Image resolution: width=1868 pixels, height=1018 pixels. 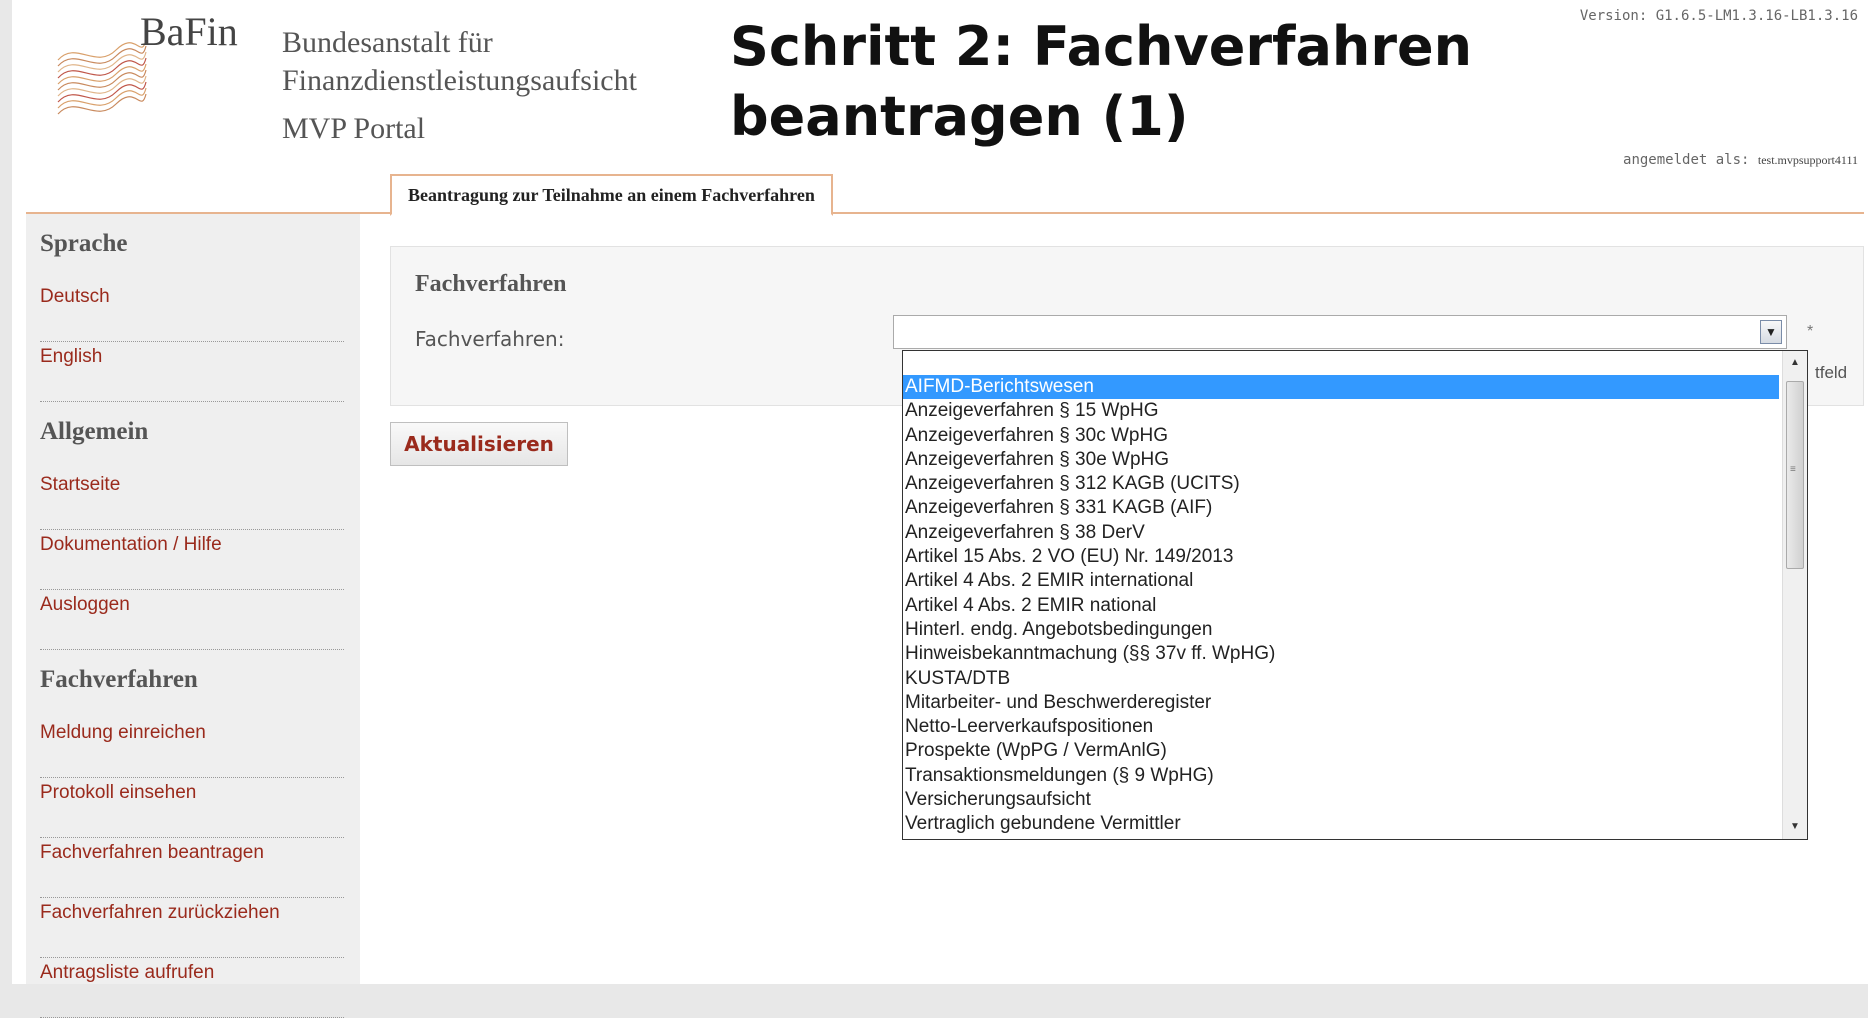 What do you see at coordinates (1101, 46) in the screenshot?
I see `slide-title-line-1: Schritt 2: Fachverfahren` at bounding box center [1101, 46].